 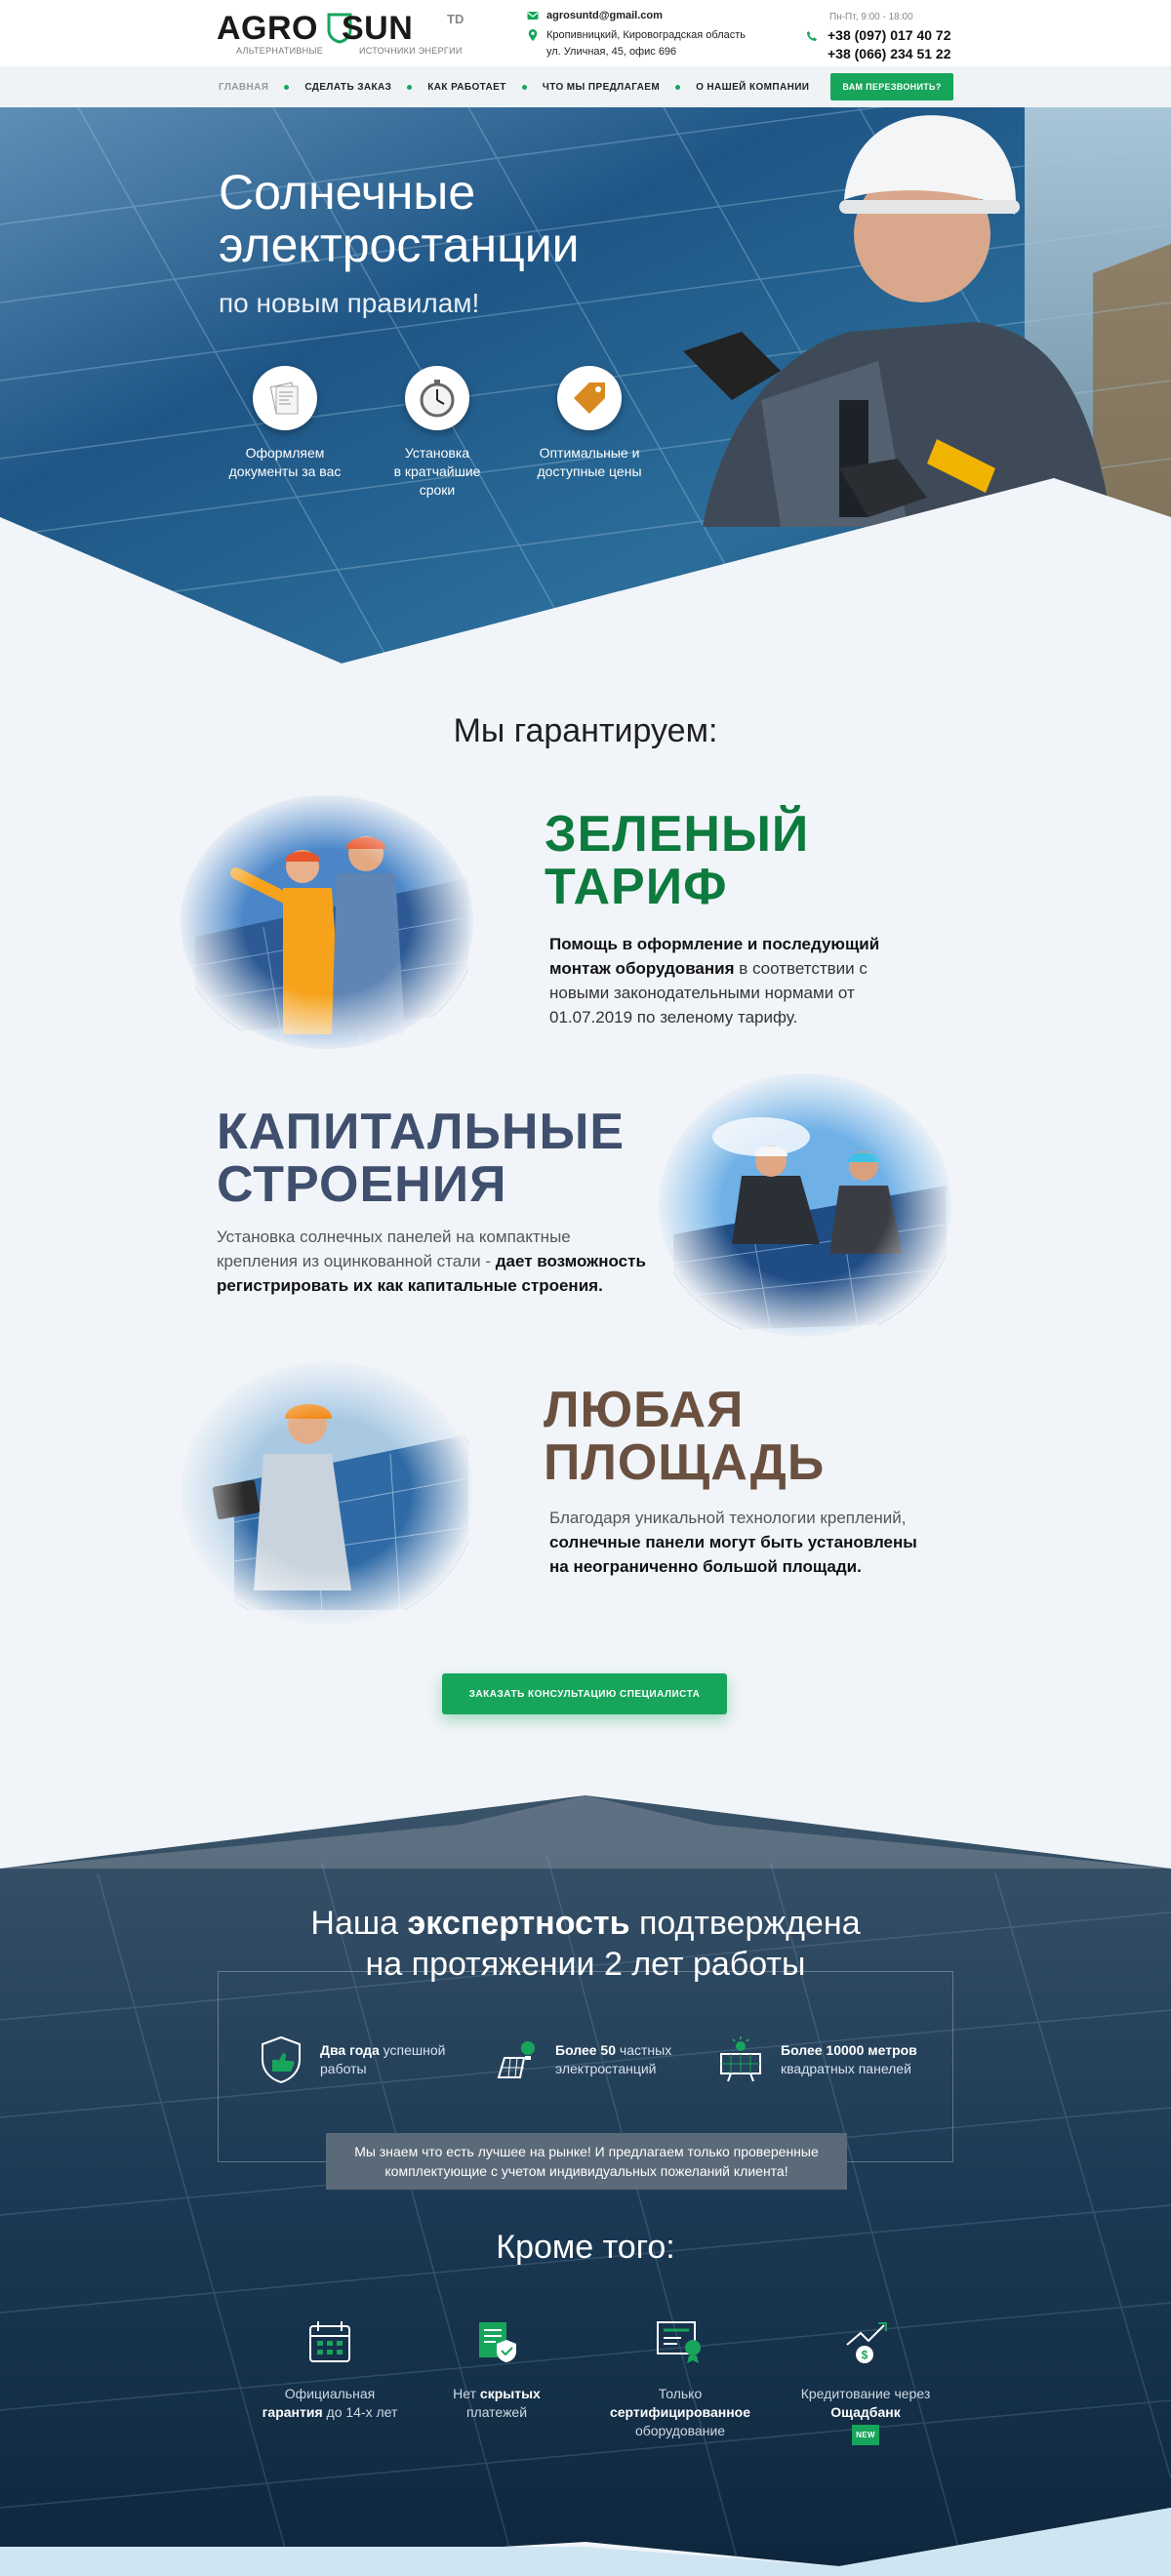 I want to click on heading-line-2: ТАРИФ, so click(x=636, y=887).